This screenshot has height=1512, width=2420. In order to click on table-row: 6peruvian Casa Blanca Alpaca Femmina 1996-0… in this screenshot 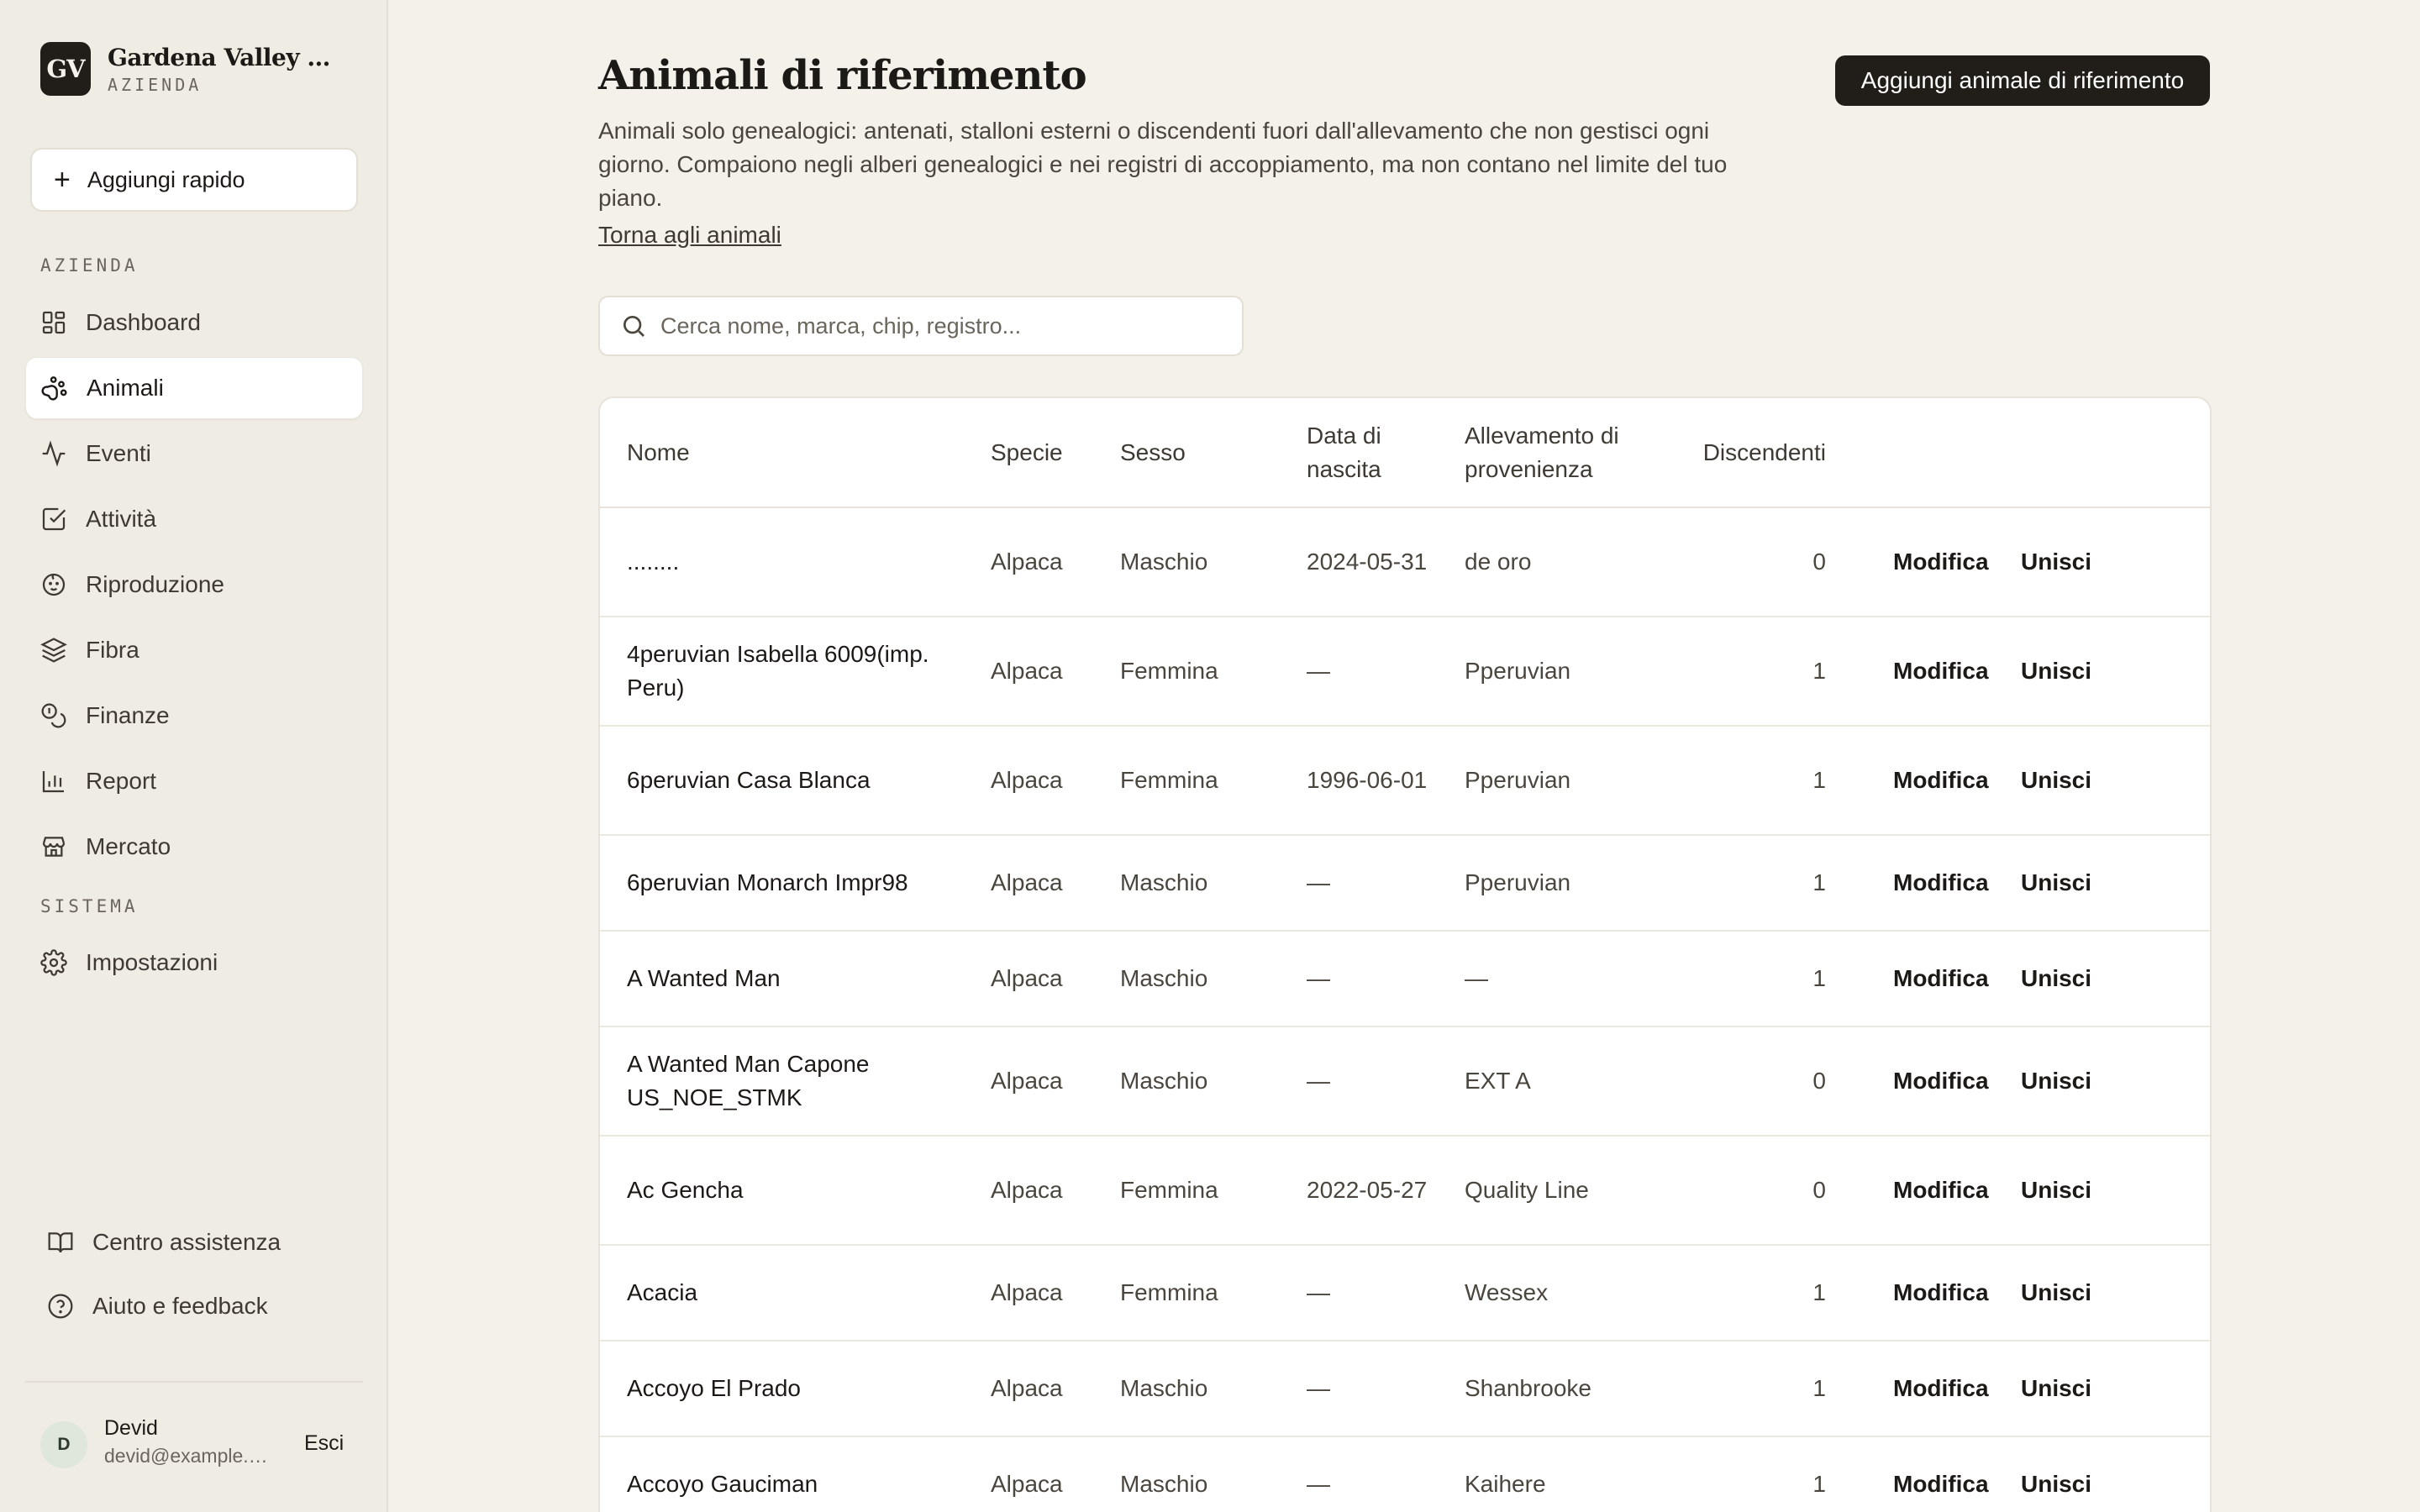, I will do `click(1405, 781)`.